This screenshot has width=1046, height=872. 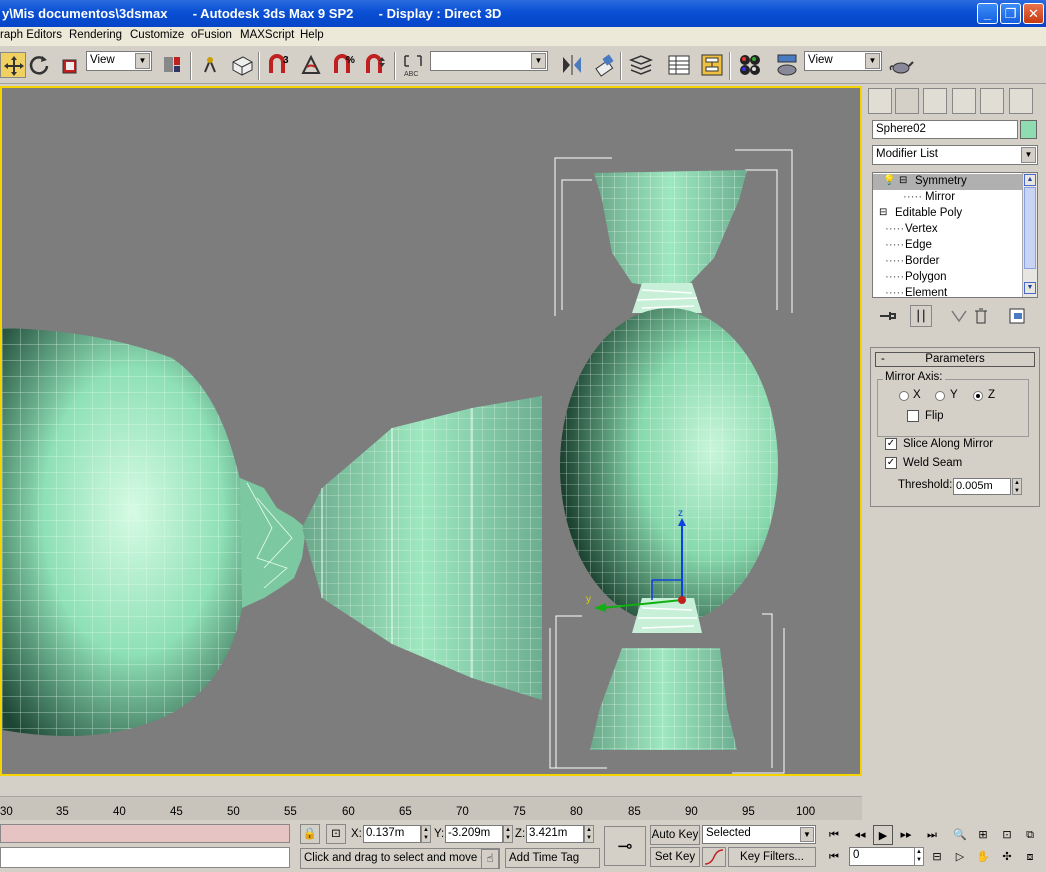 What do you see at coordinates (490, 859) in the screenshot?
I see `selection-lock-icon: ☝` at bounding box center [490, 859].